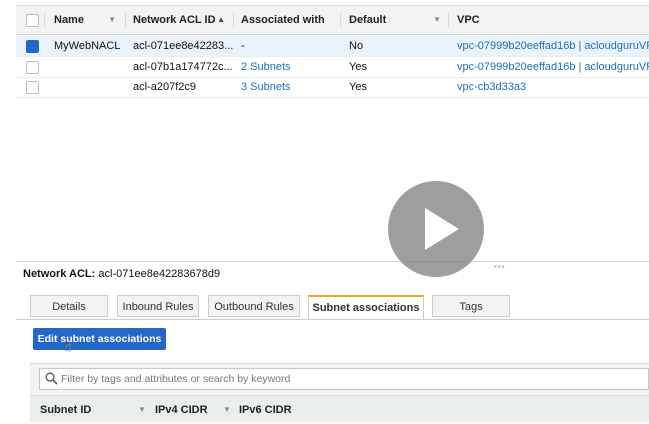 The width and height of the screenshot is (649, 424). I want to click on cell-associated-link: 2 Subnets, so click(266, 67).